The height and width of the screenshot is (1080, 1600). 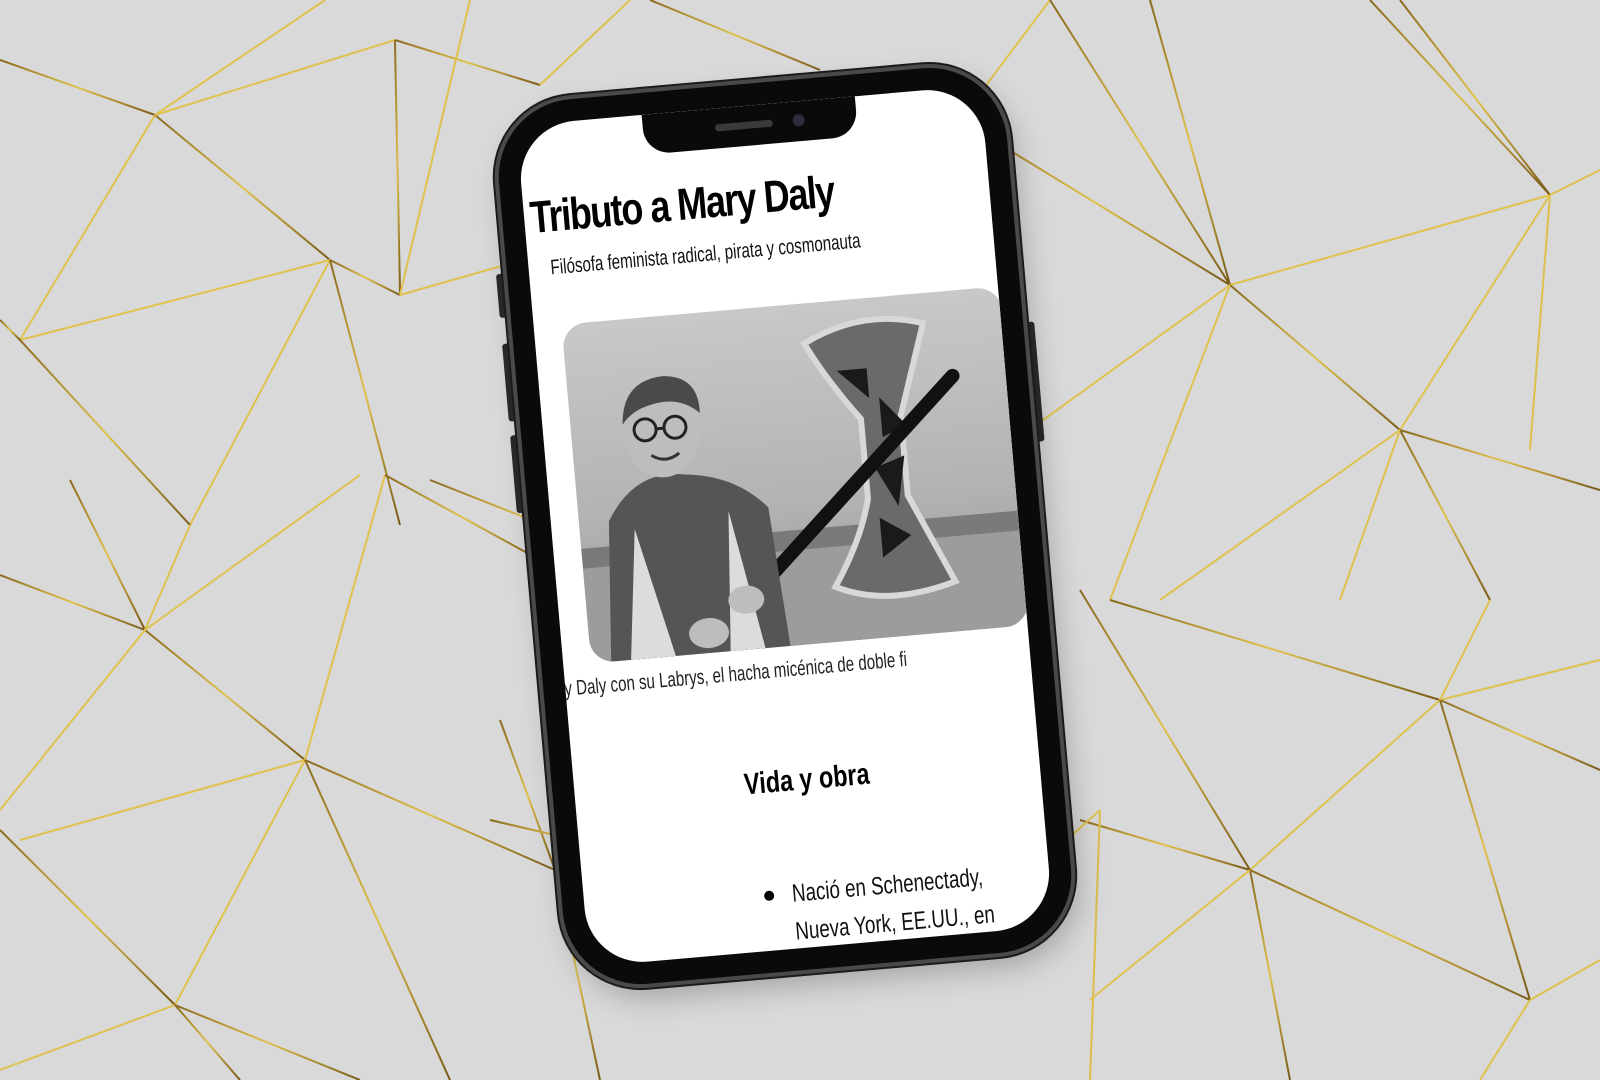 I want to click on section-heading: Vida y obra, so click(x=807, y=780).